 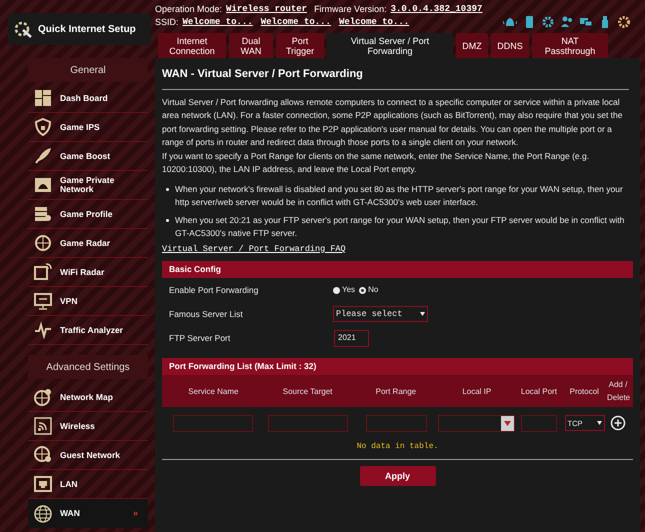 I want to click on sidebar-item: WAN », so click(x=88, y=513).